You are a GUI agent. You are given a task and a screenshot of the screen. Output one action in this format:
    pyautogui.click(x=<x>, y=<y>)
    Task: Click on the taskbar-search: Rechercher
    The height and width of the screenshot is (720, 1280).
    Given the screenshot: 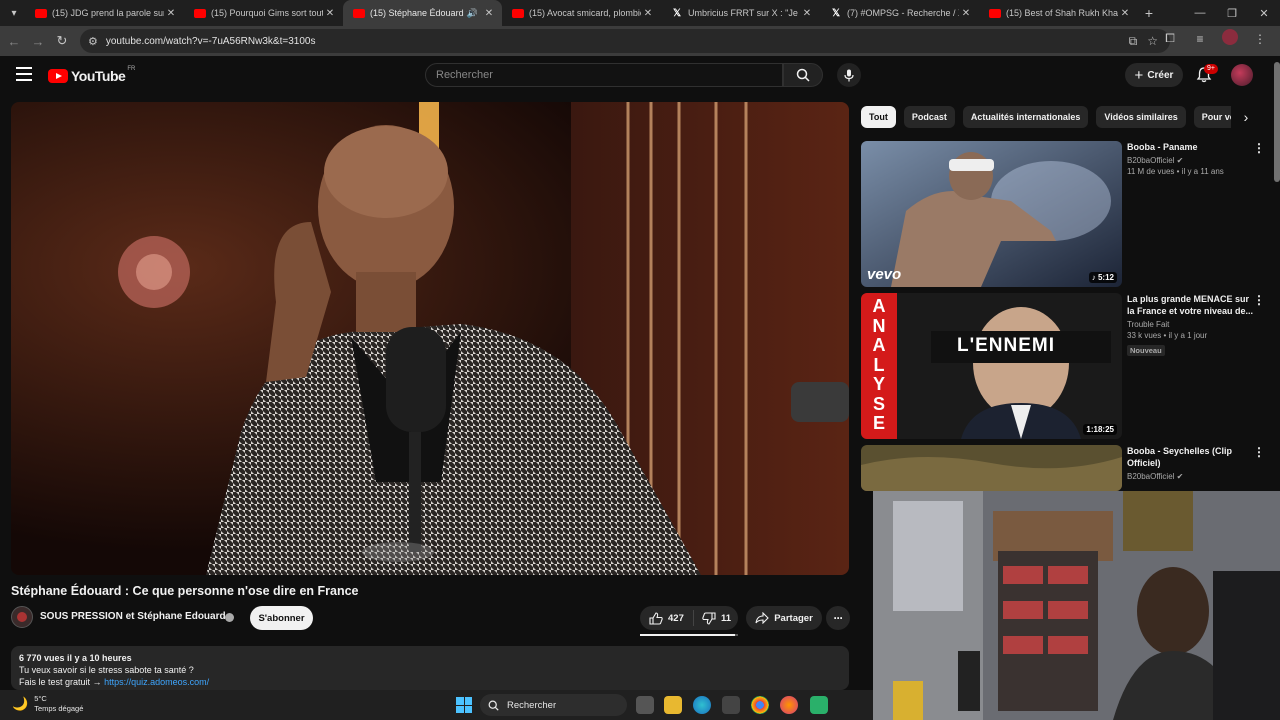 What is the action you would take?
    pyautogui.click(x=553, y=705)
    